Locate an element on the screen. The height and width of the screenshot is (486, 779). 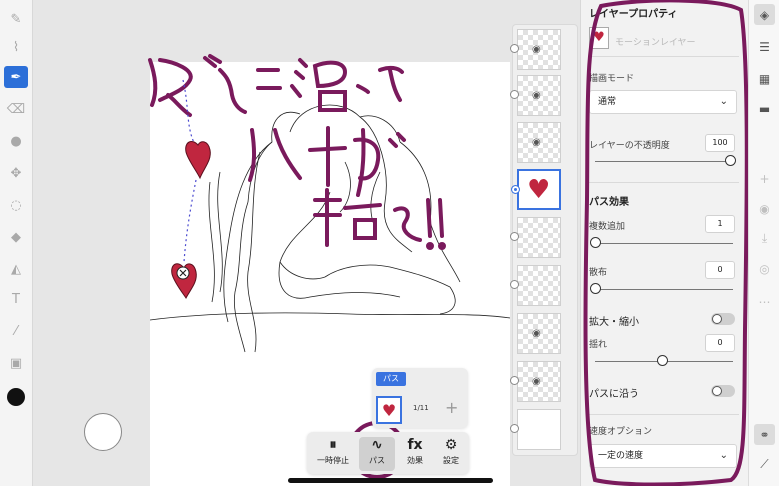
lasso-icon: ◌ is located at coordinates (16, 205).